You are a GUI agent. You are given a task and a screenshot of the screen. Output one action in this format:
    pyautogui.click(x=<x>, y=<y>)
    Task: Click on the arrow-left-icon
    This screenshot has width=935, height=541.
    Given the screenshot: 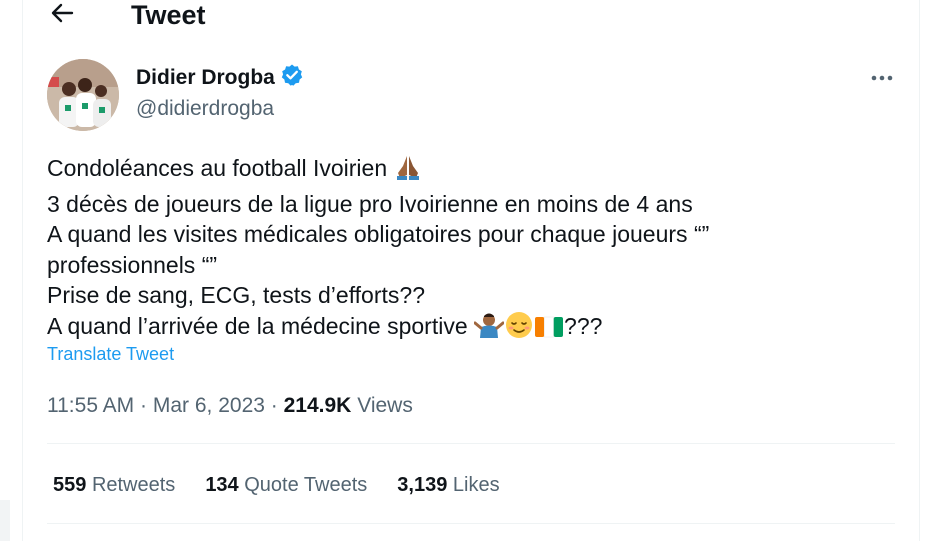 What is the action you would take?
    pyautogui.click(x=62, y=15)
    